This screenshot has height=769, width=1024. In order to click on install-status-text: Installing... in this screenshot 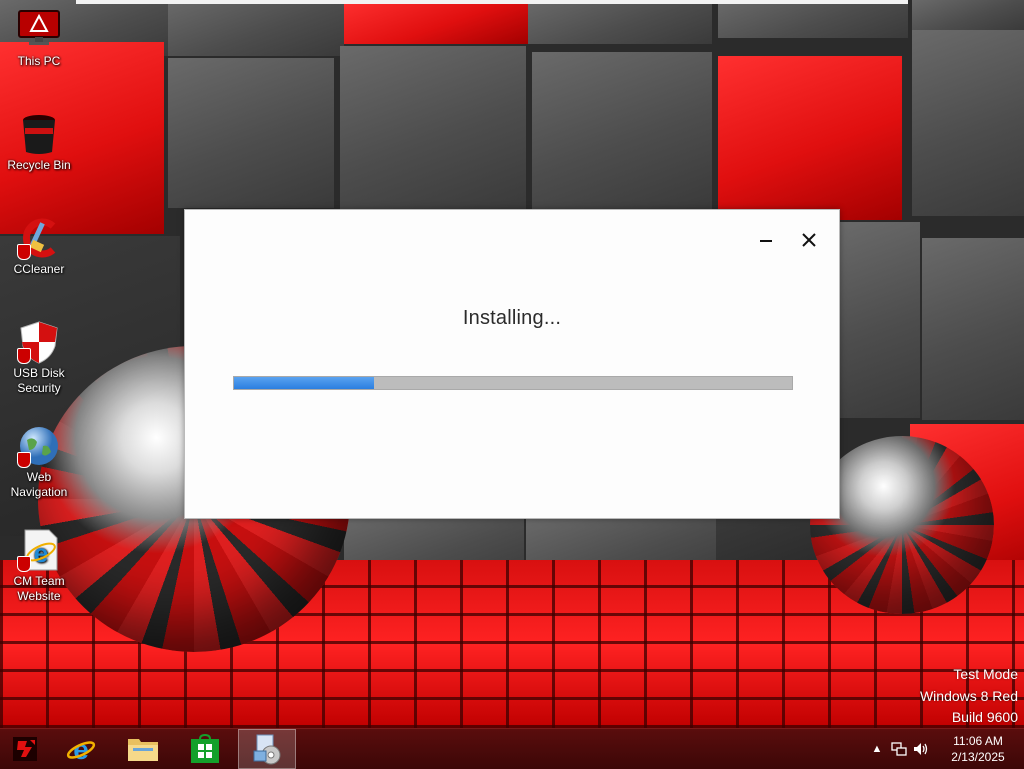, I will do `click(512, 318)`.